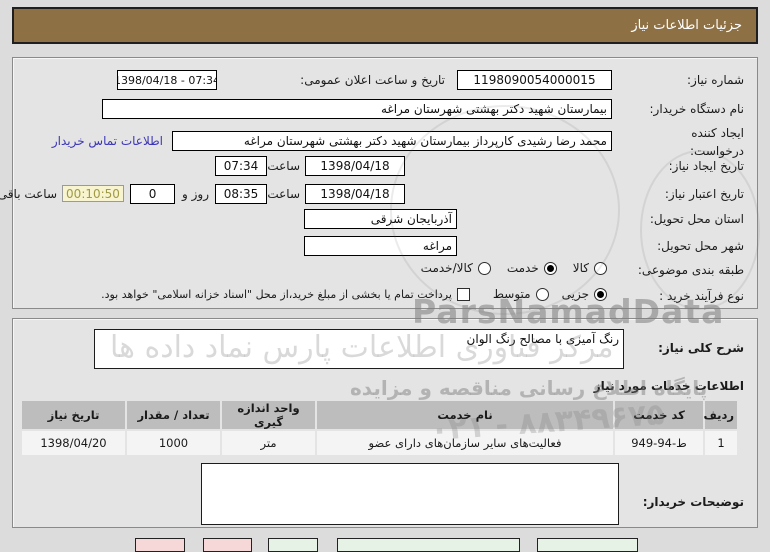 The image size is (770, 552). I want to click on need-create-date-label: تاریخ ایجاد نیاز:, so click(706, 166).